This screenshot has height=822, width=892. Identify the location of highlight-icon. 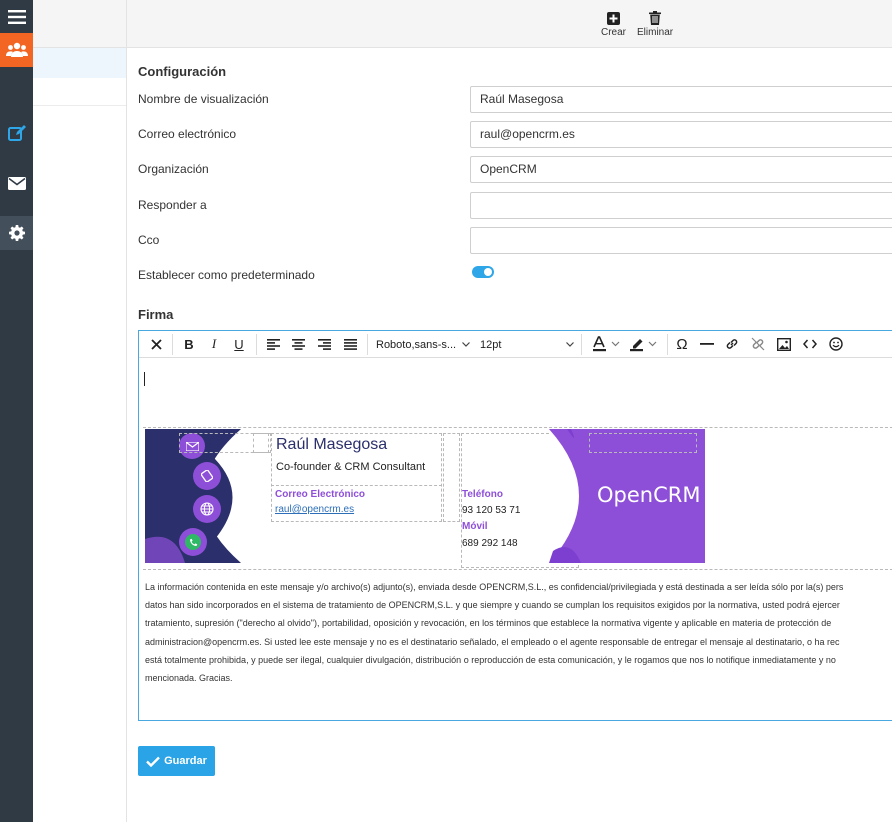
(644, 344).